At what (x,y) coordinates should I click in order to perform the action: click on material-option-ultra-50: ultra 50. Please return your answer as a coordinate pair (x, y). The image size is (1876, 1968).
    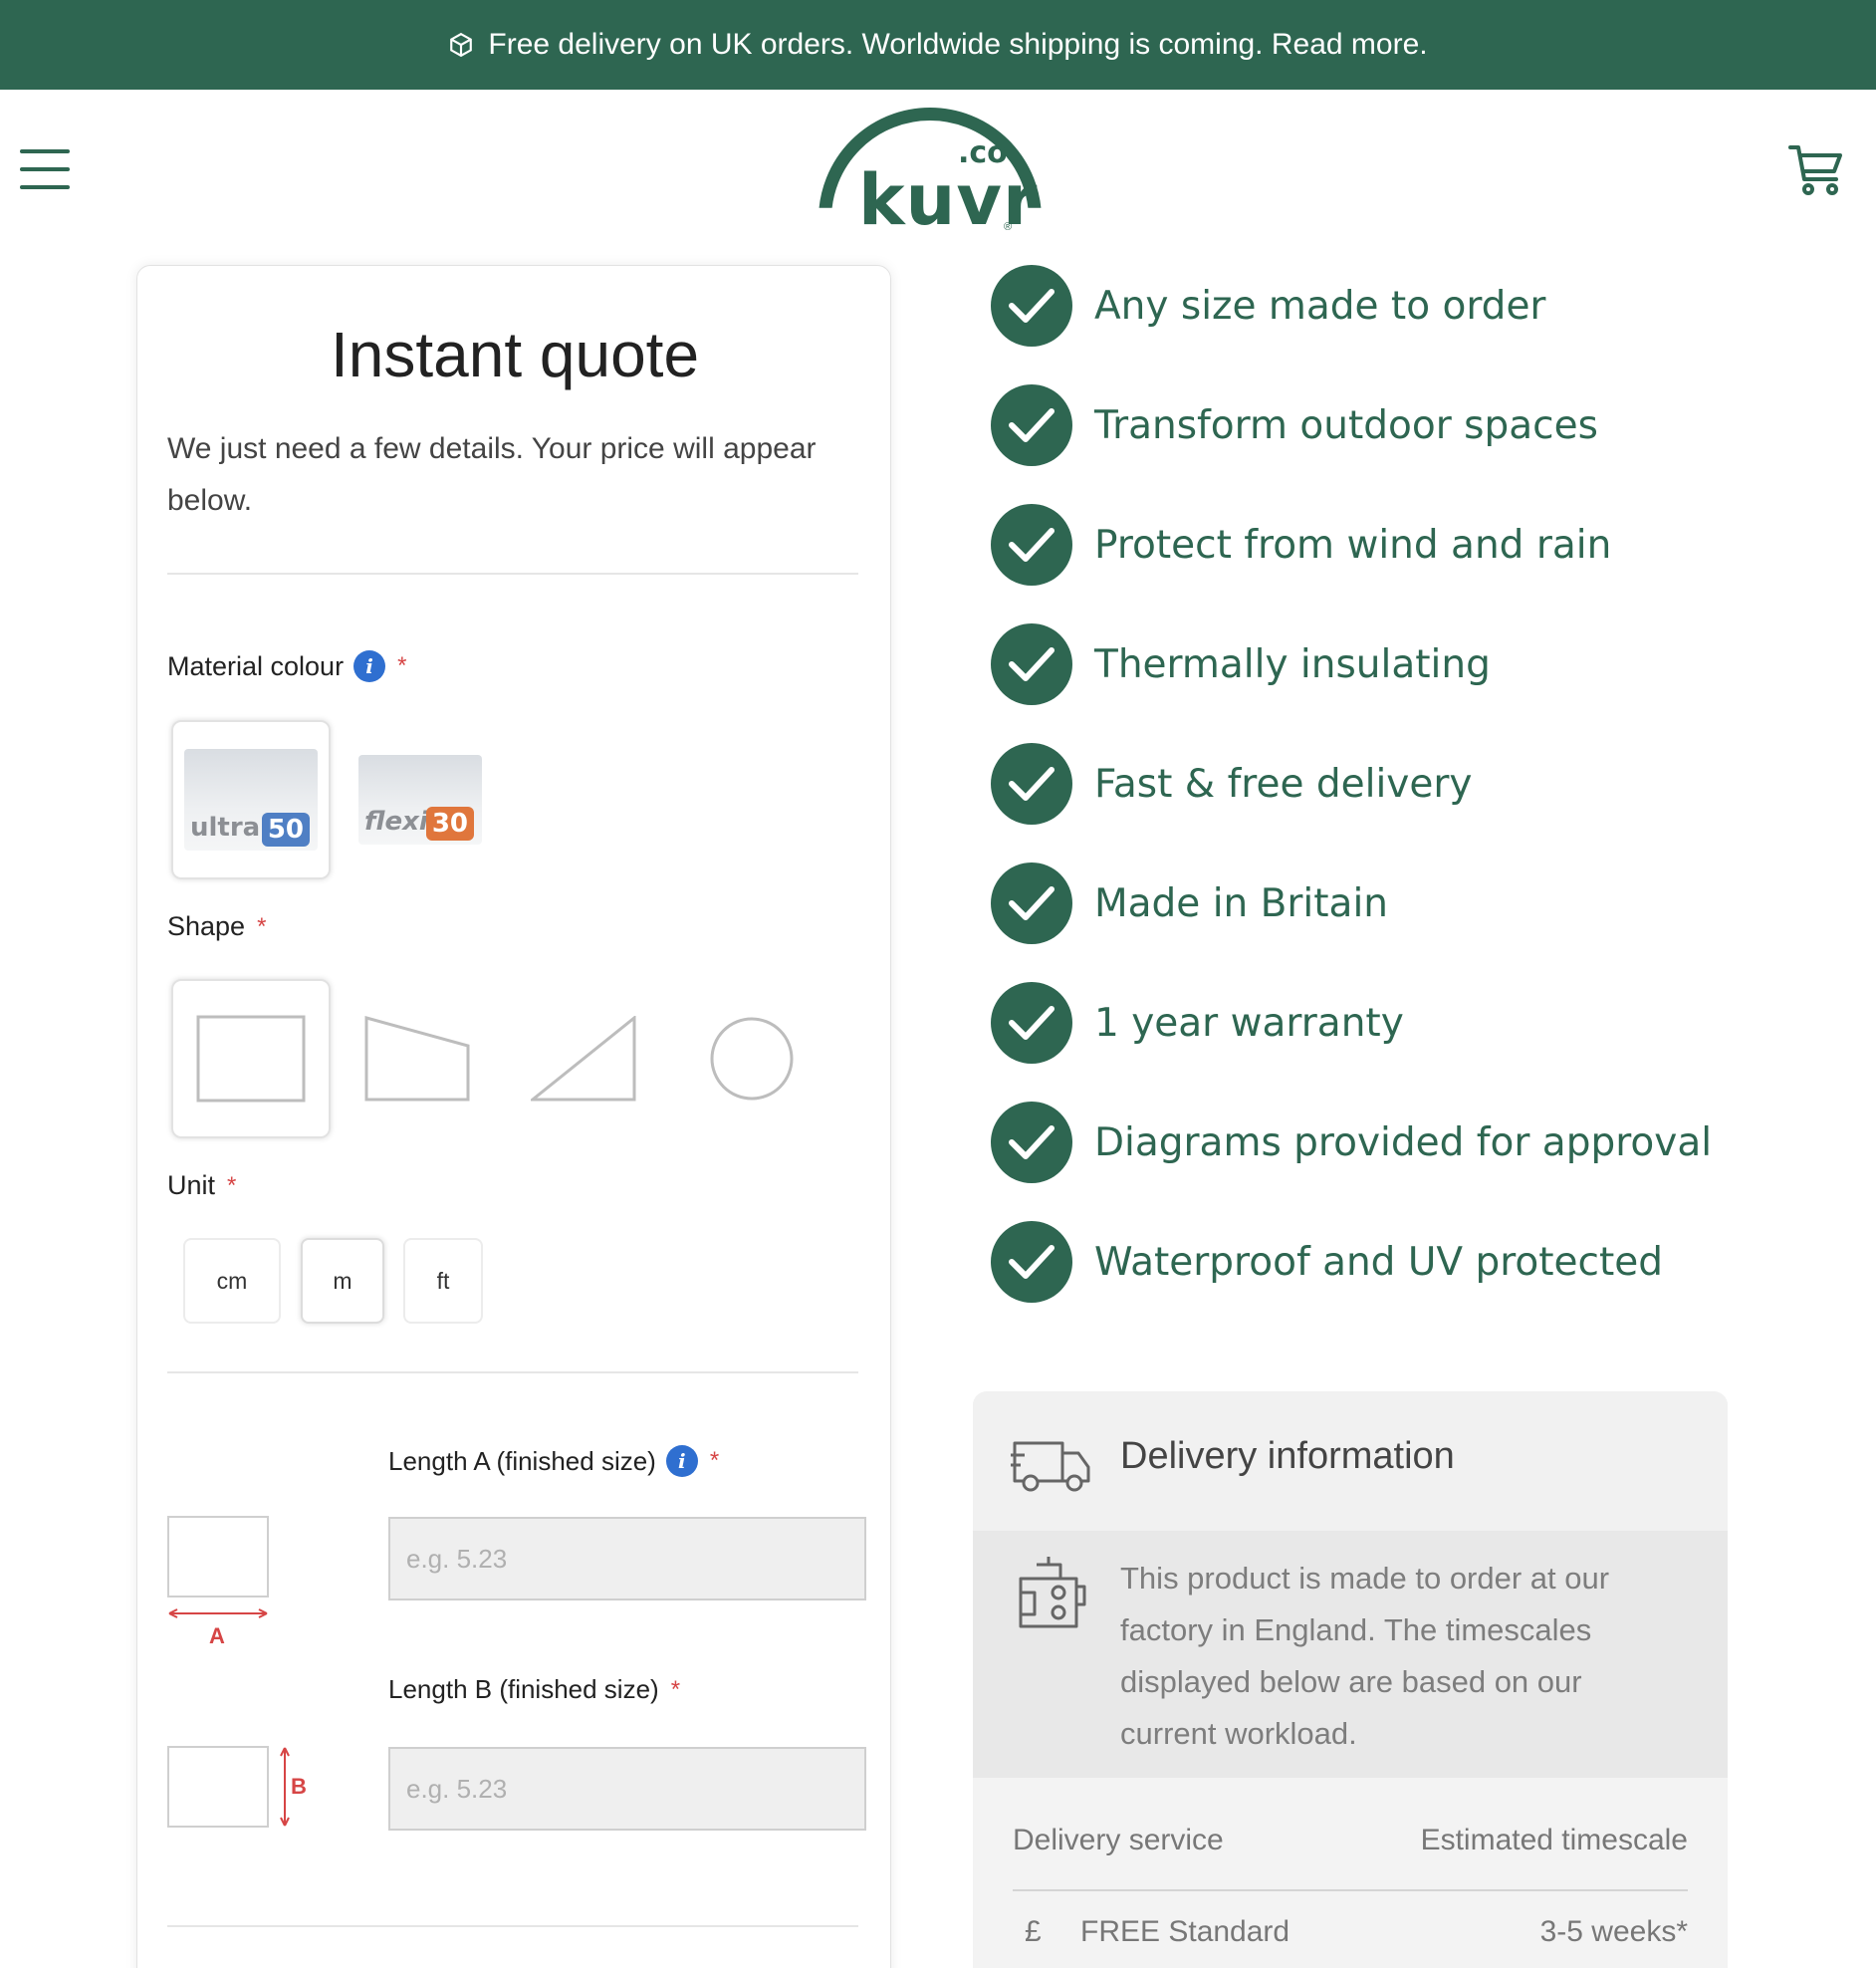
    Looking at the image, I should click on (251, 800).